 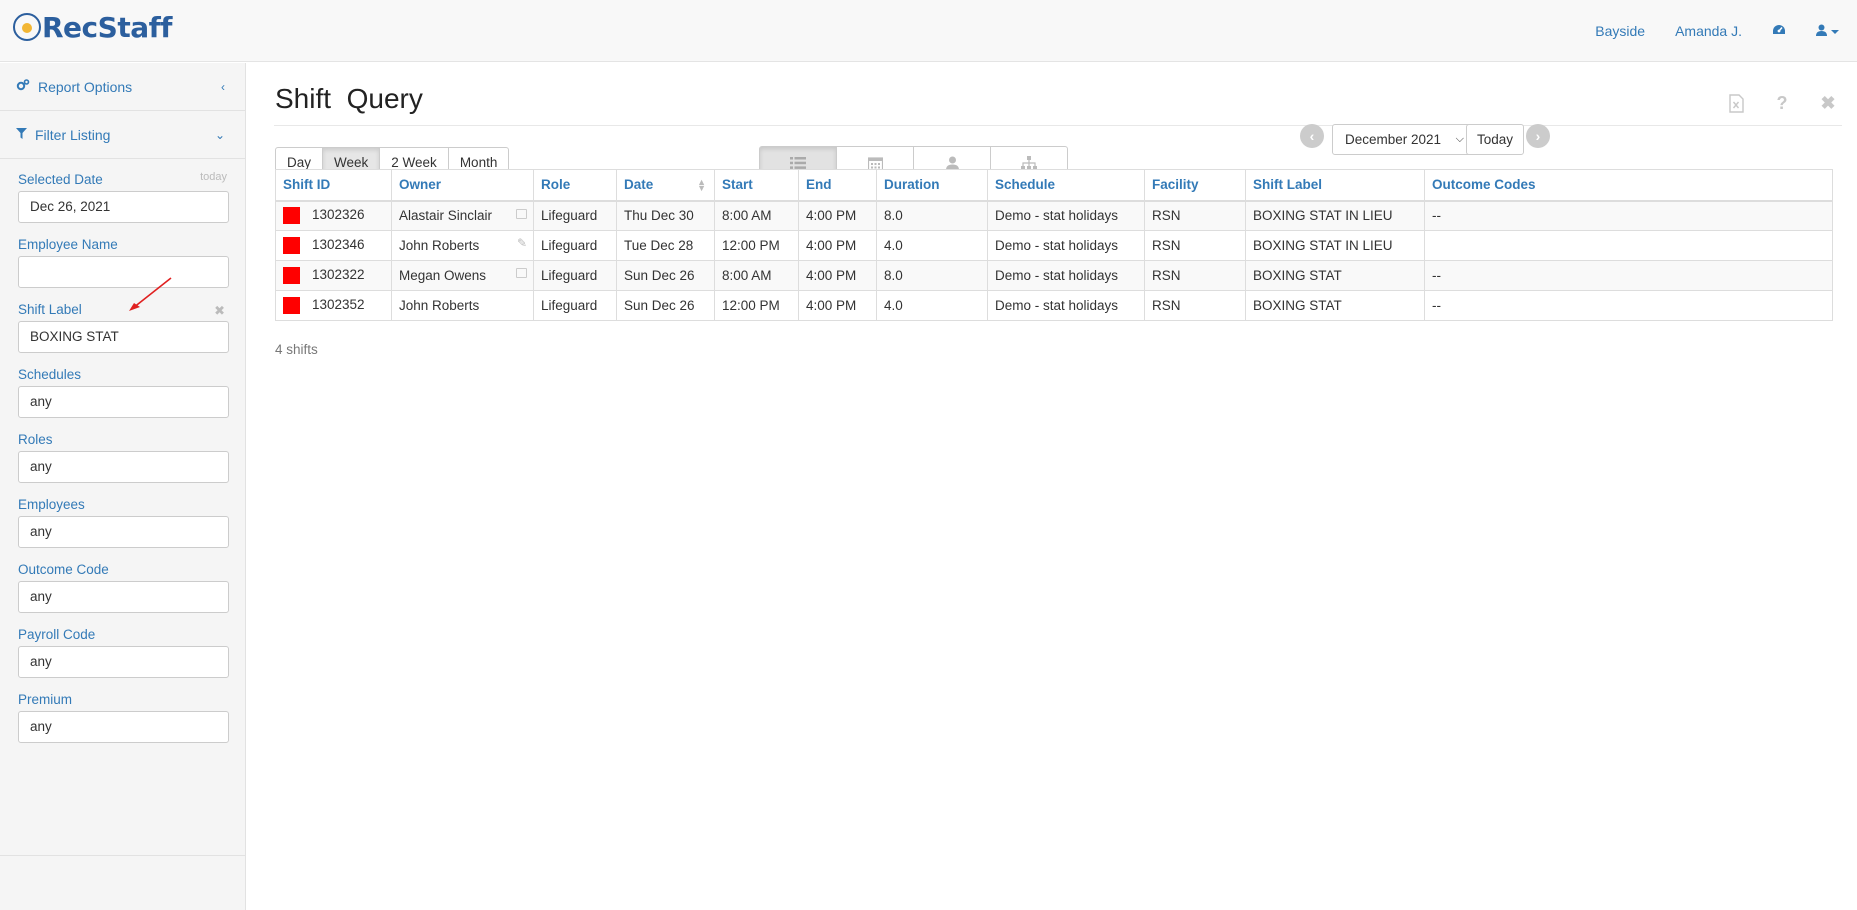 I want to click on selected-date-input: Dec 26, 2021, so click(x=123, y=207).